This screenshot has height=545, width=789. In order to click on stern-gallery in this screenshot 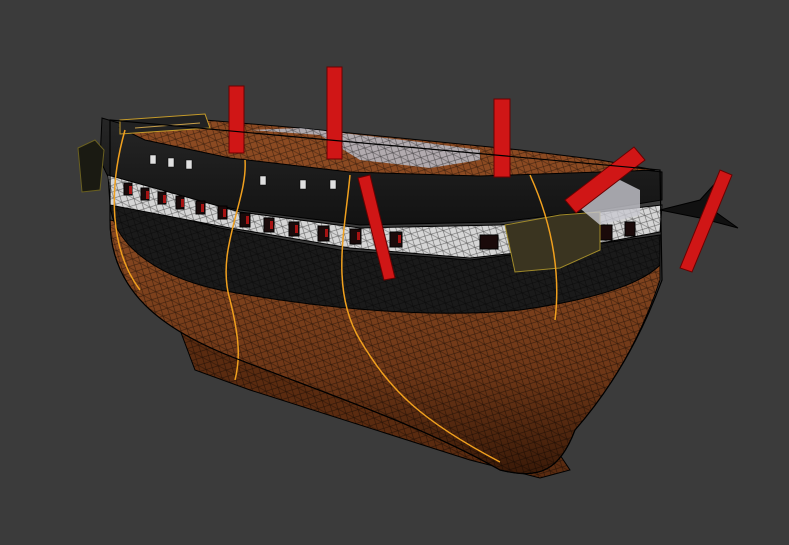, I will do `click(91, 166)`.